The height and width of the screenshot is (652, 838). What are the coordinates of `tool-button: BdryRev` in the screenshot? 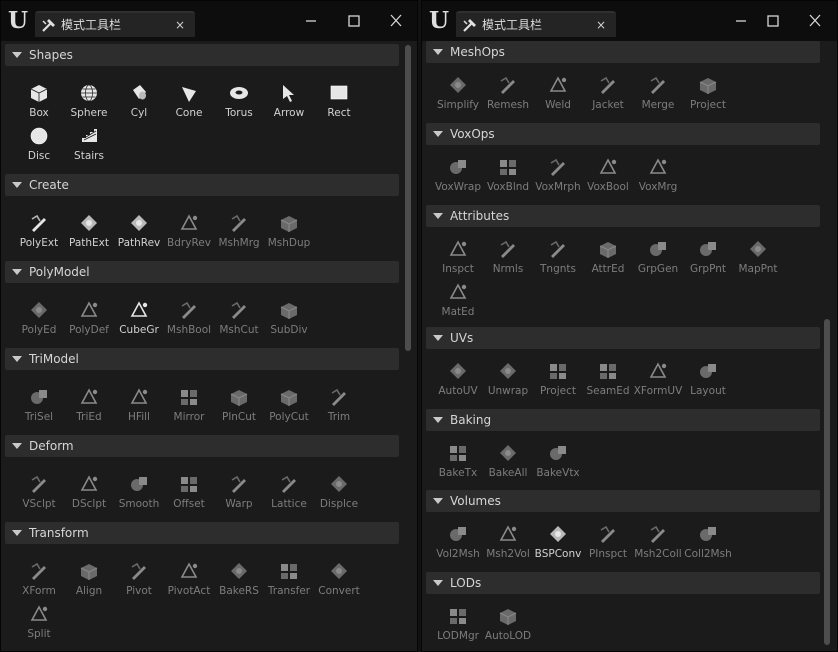 It's located at (189, 234).